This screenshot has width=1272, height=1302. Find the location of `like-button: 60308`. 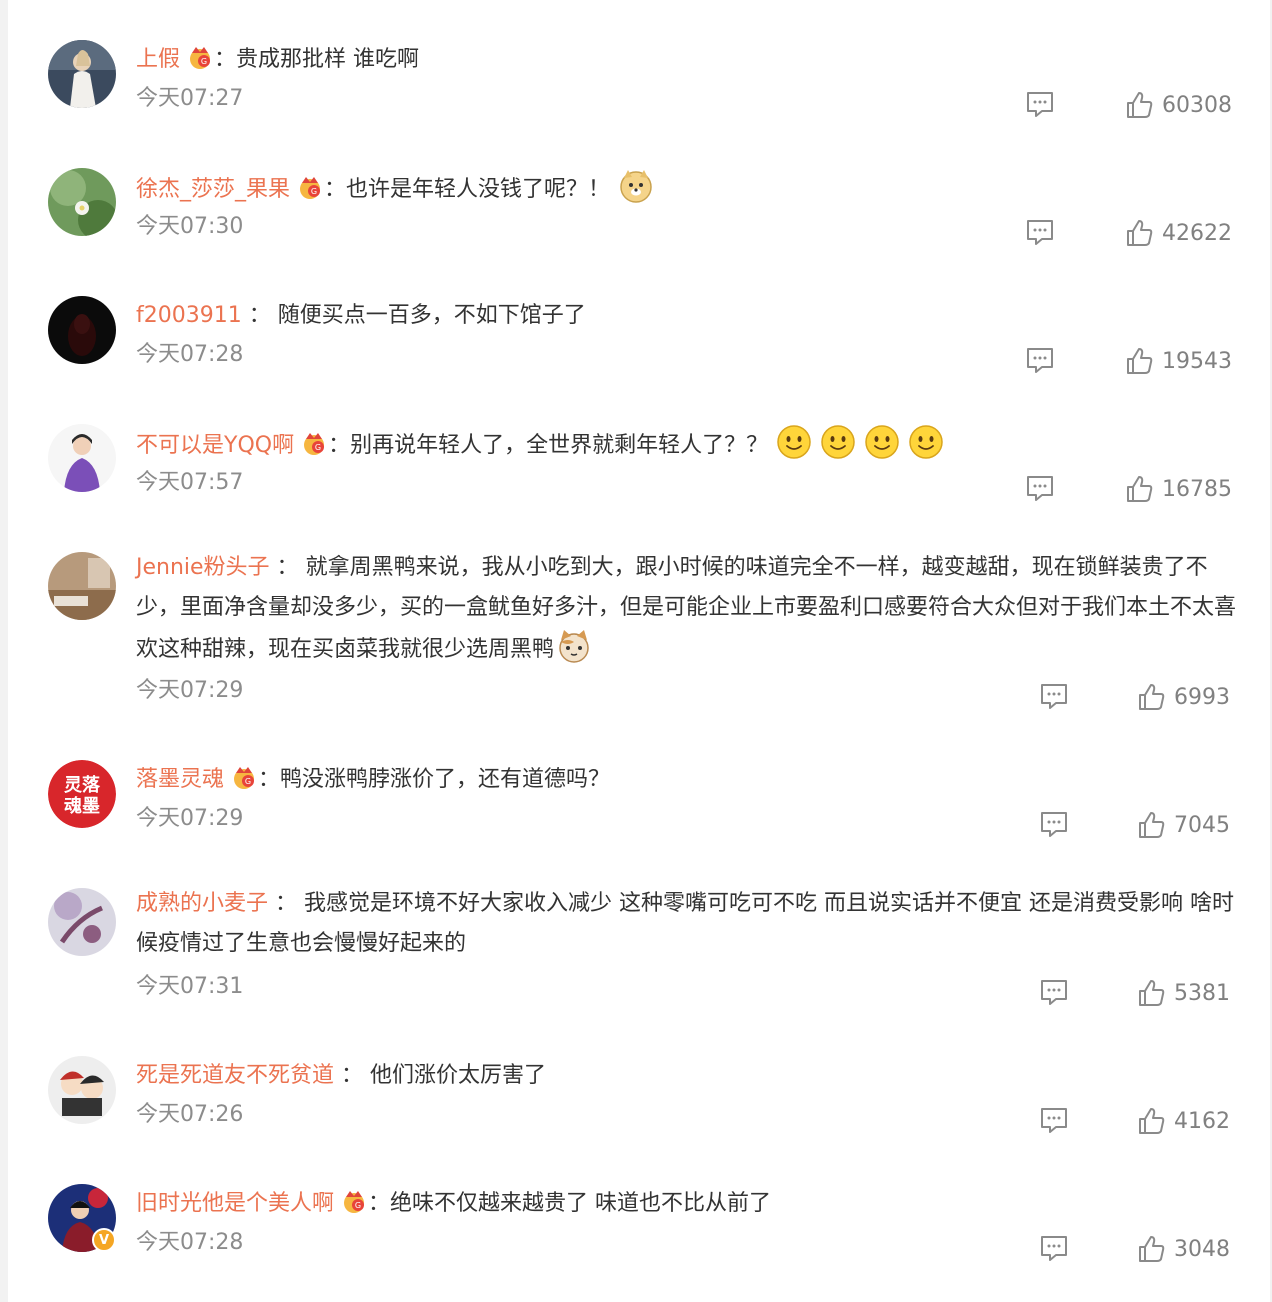

like-button: 60308 is located at coordinates (1178, 105).